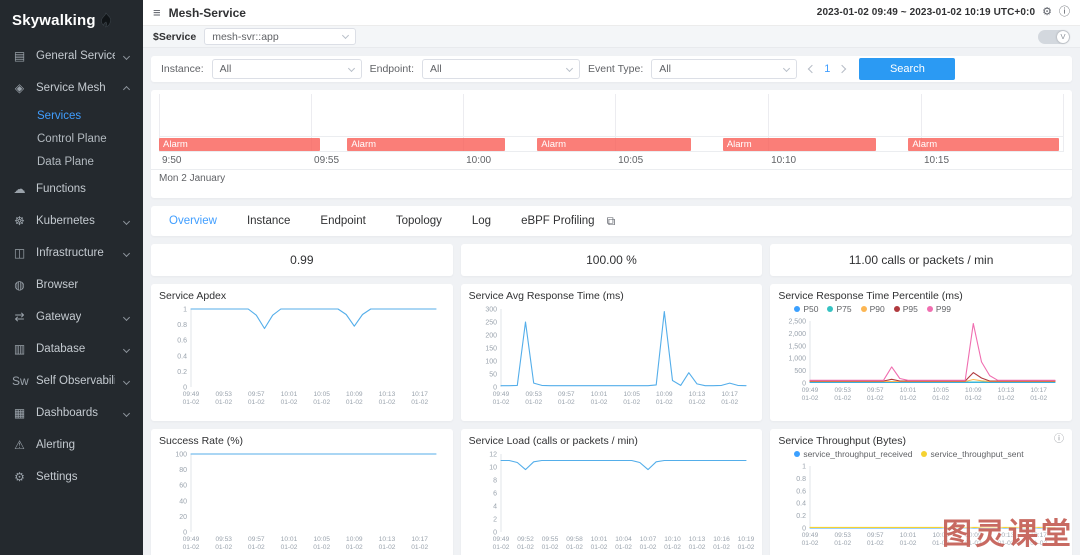 The image size is (1080, 555). I want to click on tab-ebpf-profiling: eBPF Profiling, so click(558, 221).